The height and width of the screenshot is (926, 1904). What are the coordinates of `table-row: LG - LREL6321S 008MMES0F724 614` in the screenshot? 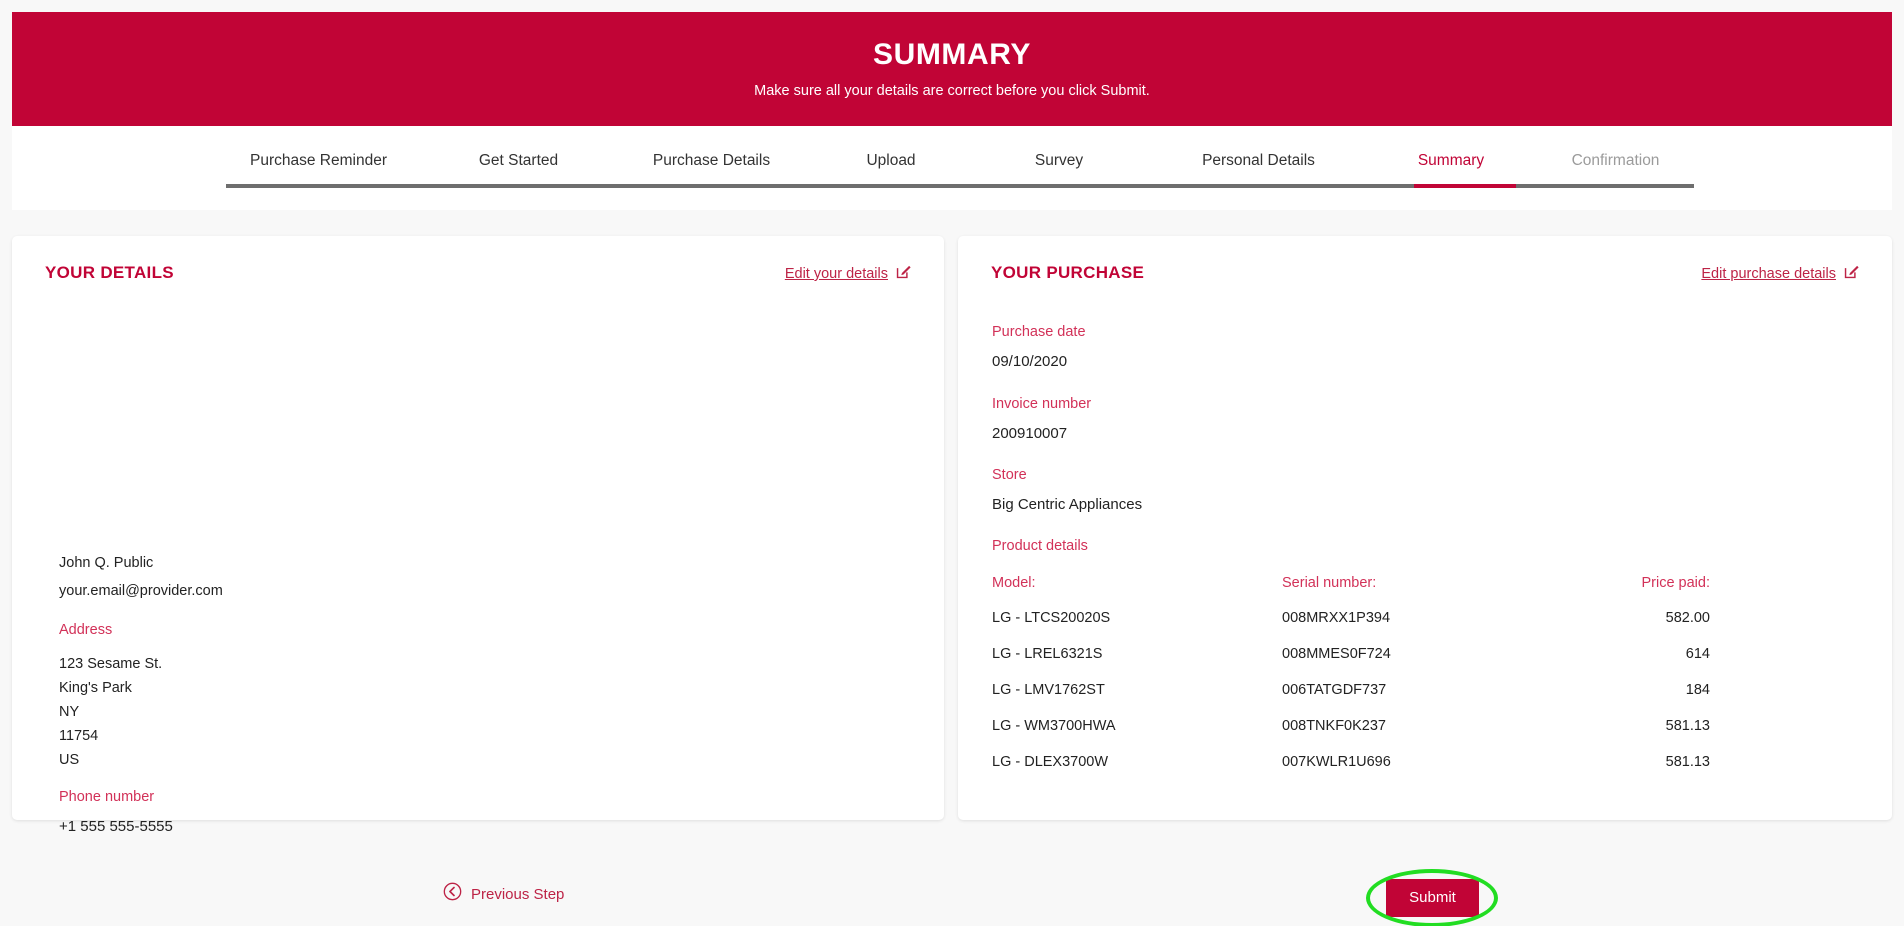 It's located at (1351, 664).